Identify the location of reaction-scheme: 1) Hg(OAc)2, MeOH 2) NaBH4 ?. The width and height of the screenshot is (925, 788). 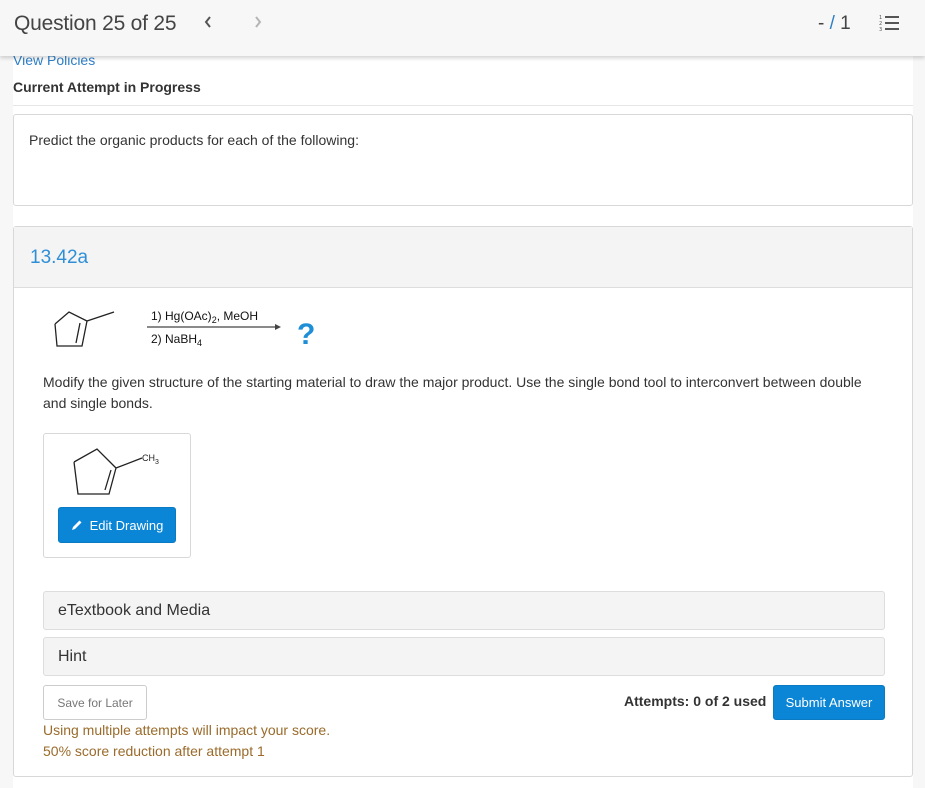
(189, 329).